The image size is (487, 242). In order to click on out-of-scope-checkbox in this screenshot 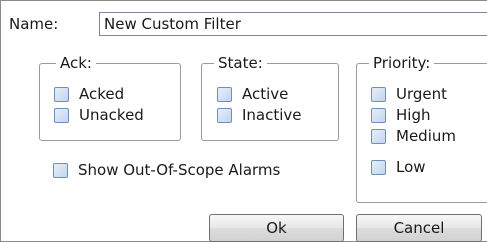, I will do `click(60, 170)`.